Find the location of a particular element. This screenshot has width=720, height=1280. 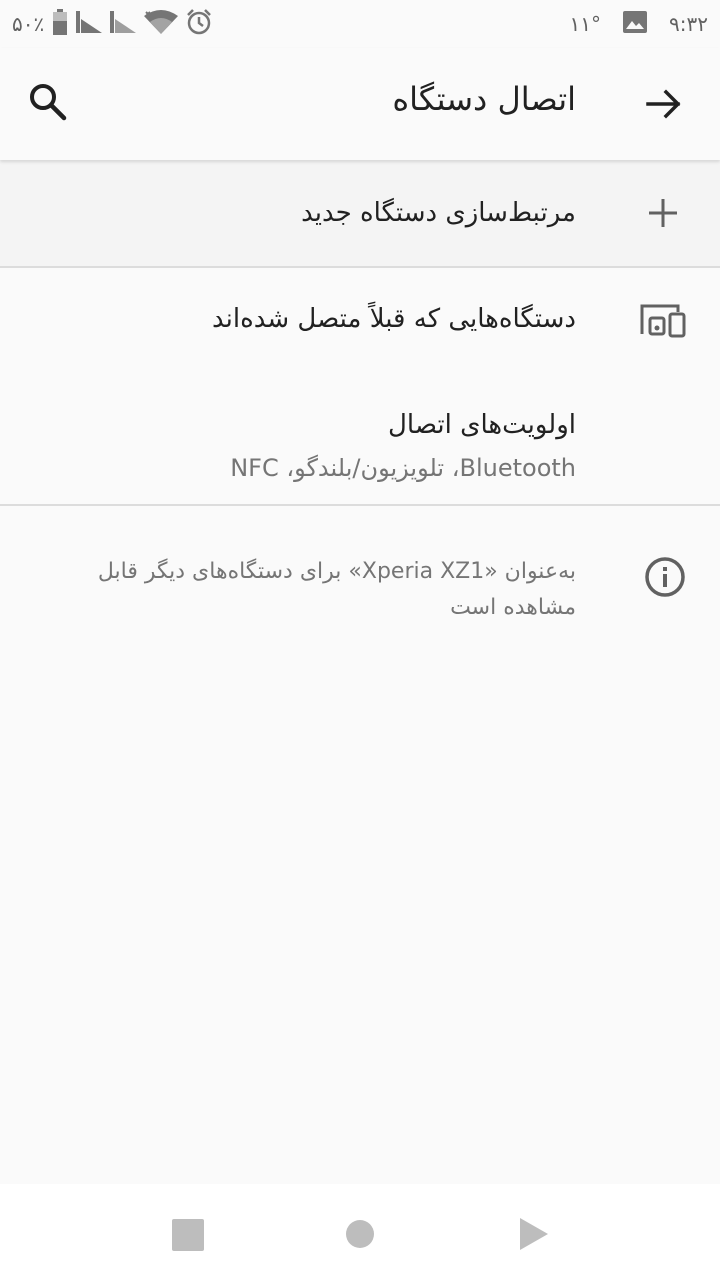

triangle-back-icon is located at coordinates (534, 1234).